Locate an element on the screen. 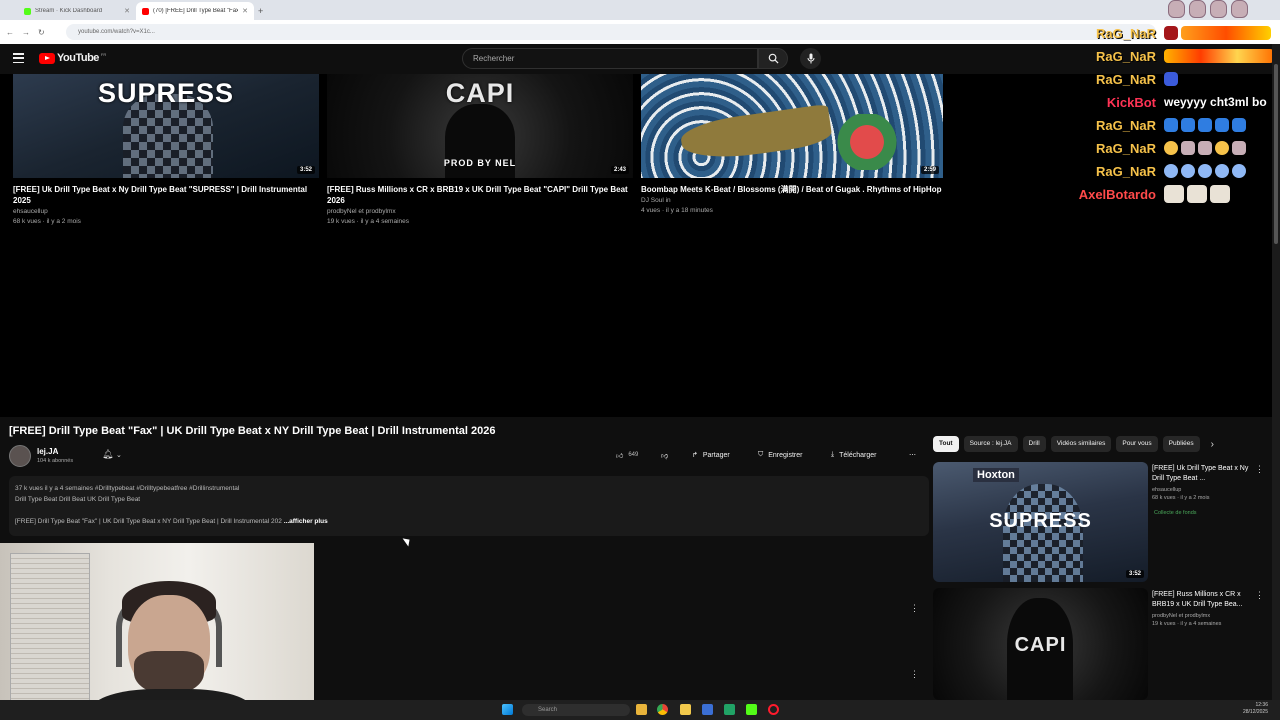  like-count: 649 is located at coordinates (633, 455).